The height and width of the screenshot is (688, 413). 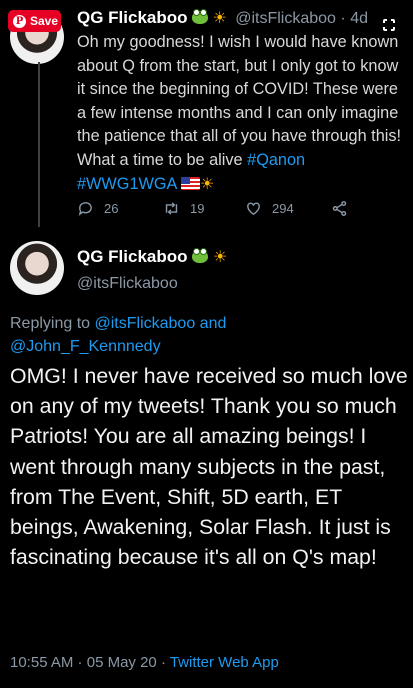 I want to click on tweet-actions: 26 19 294, so click(x=212, y=208).